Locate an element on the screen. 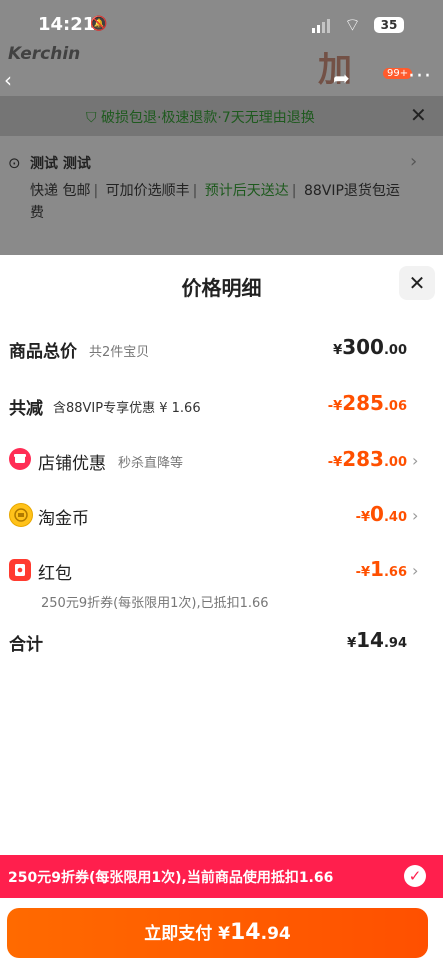 This screenshot has width=443, height=959. shipping-option: 可加价选顺丰 is located at coordinates (147, 191).